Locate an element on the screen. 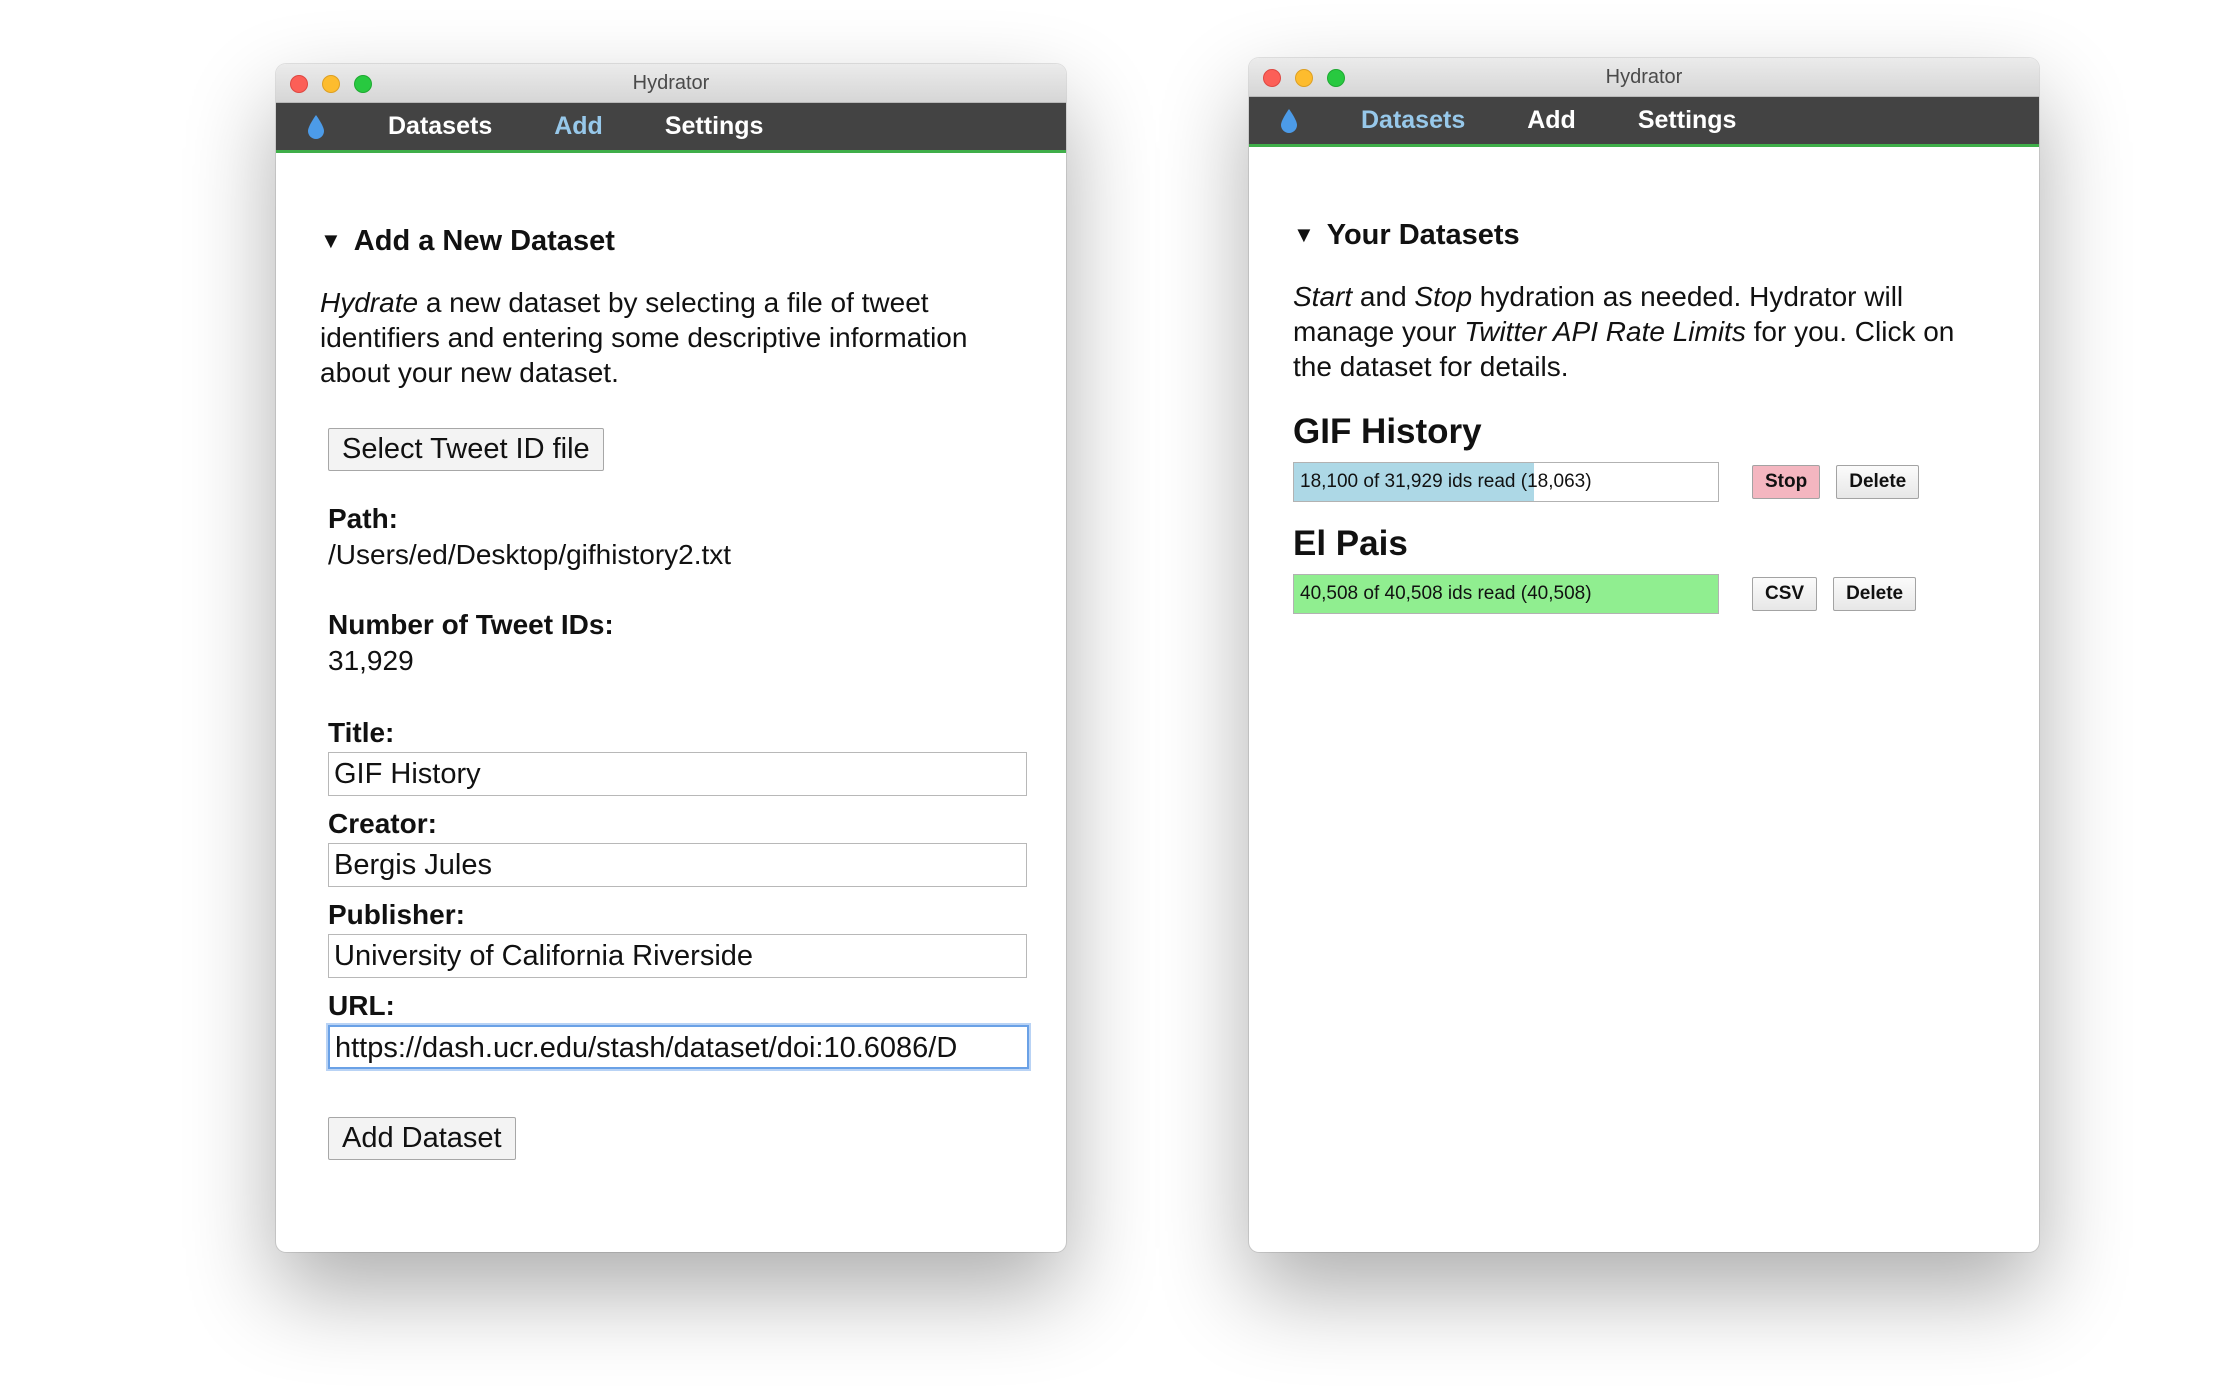 The width and height of the screenshot is (2240, 1388). title-label: Title: is located at coordinates (361, 732).